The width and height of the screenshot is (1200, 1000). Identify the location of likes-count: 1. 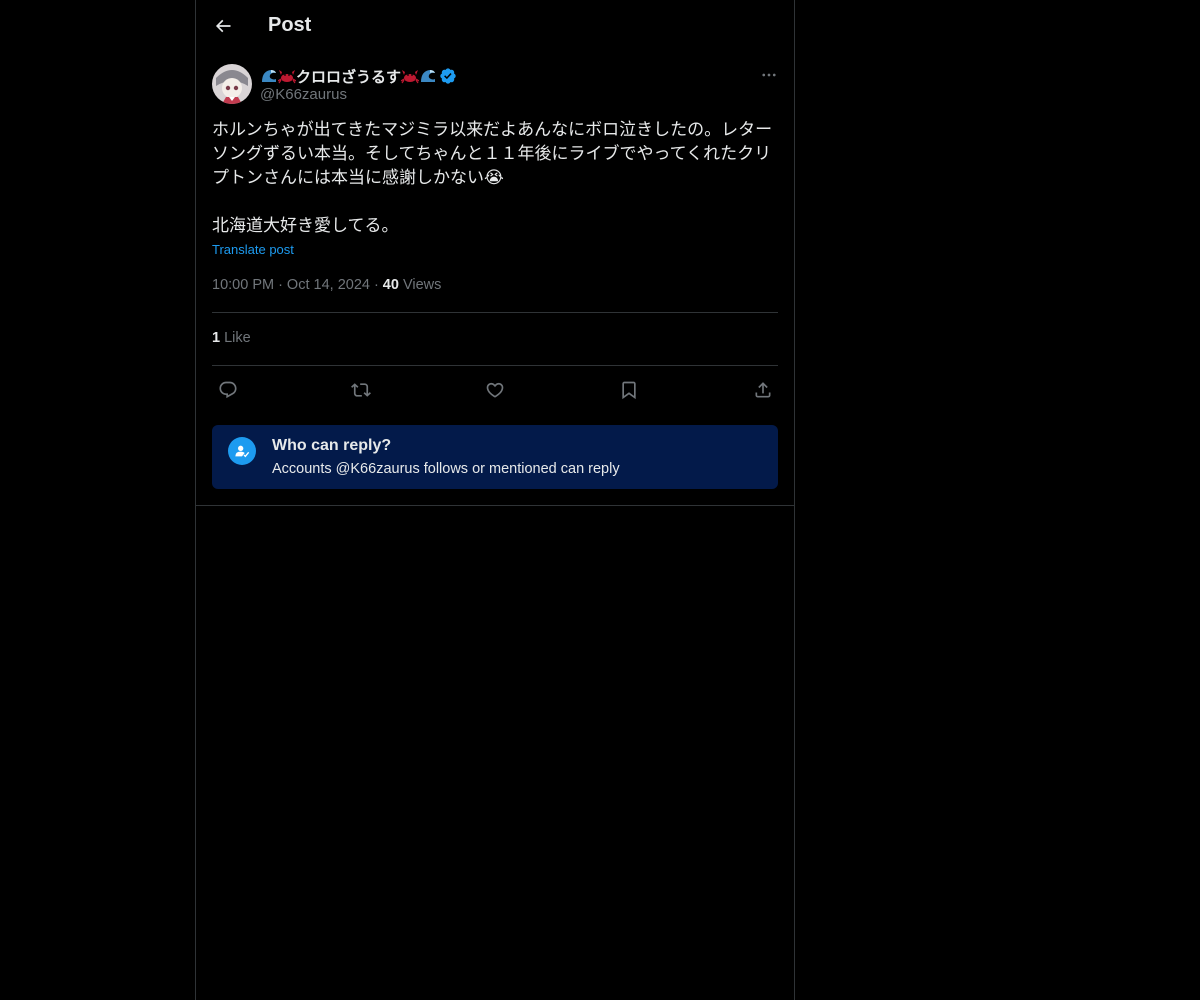
(216, 338).